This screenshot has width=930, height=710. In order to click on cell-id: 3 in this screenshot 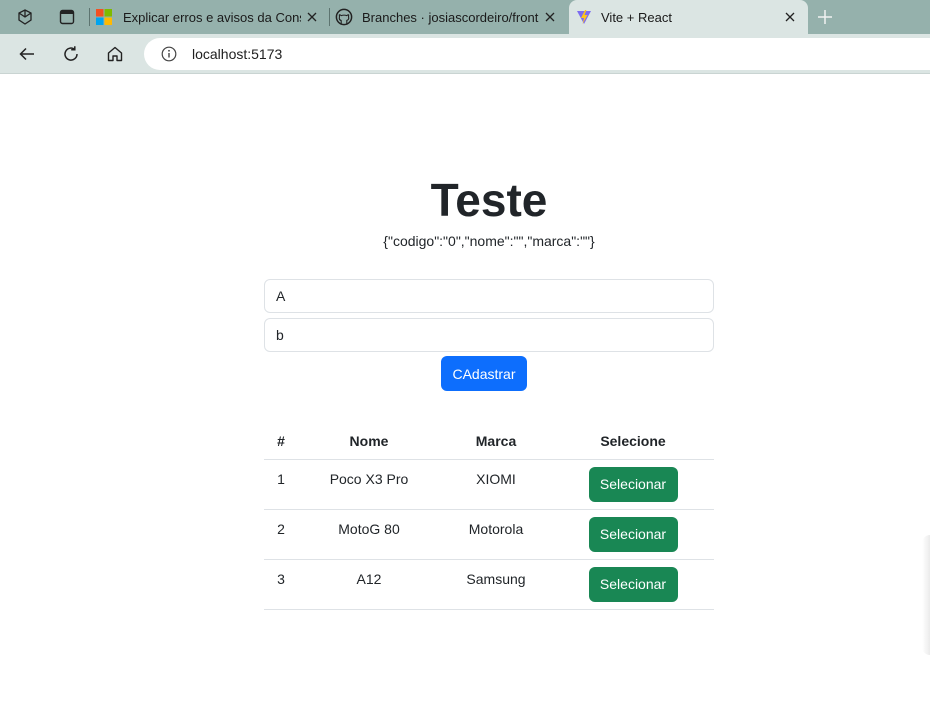, I will do `click(281, 584)`.